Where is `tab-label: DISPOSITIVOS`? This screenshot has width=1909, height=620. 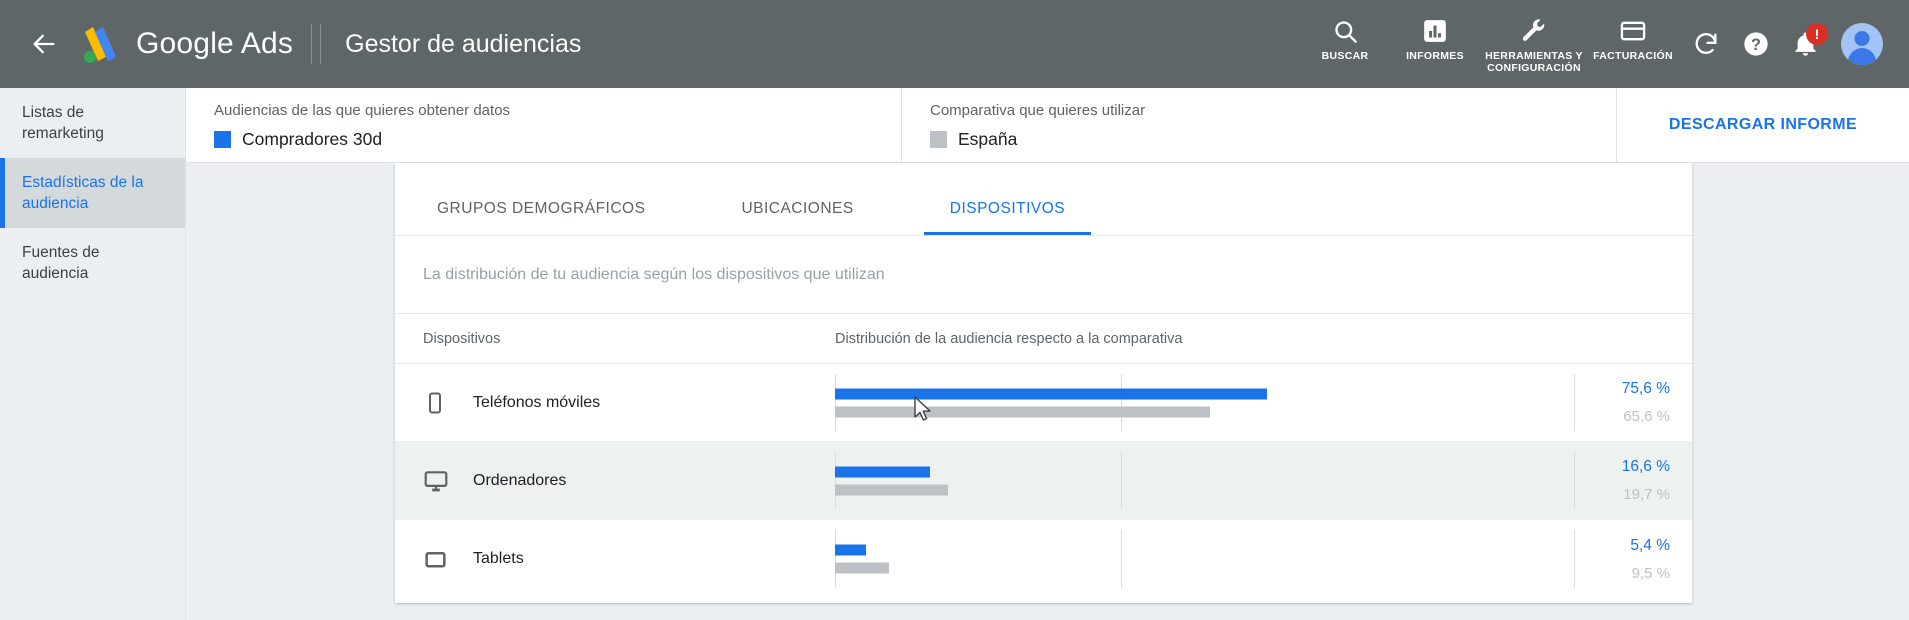
tab-label: DISPOSITIVOS is located at coordinates (1007, 208).